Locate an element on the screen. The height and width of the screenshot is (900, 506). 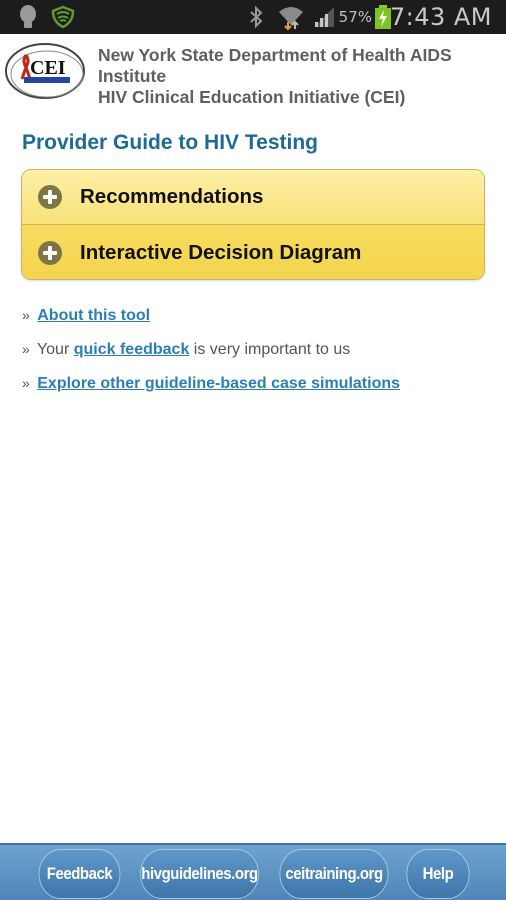
logo-text: CEI is located at coordinates (48, 68).